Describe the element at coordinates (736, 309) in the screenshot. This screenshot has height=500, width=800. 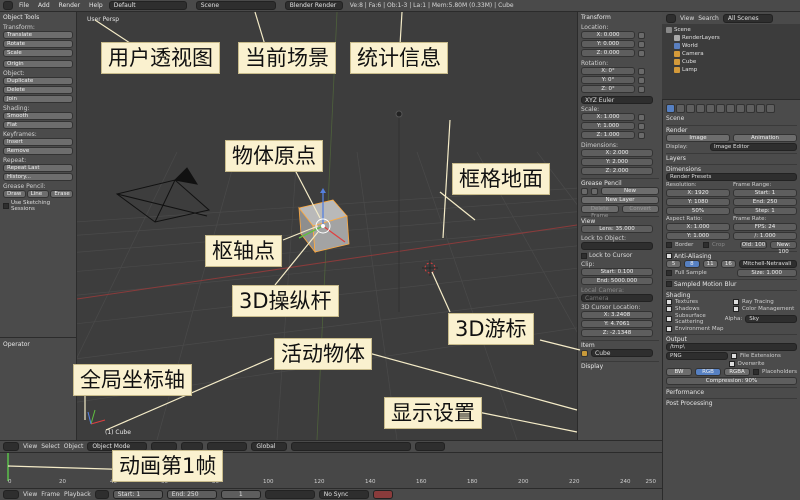
I see `color-management-checkbox` at that location.